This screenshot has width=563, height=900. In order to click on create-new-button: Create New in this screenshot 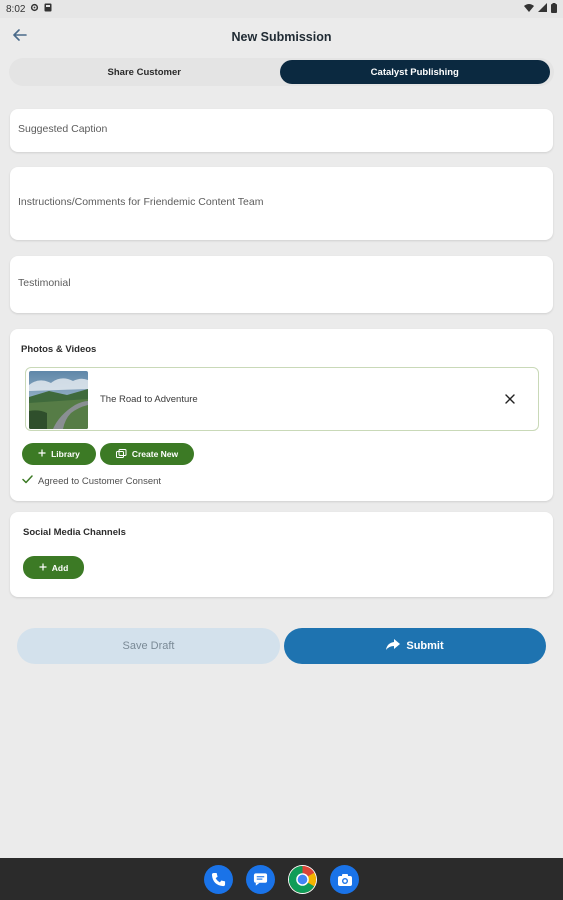, I will do `click(147, 454)`.